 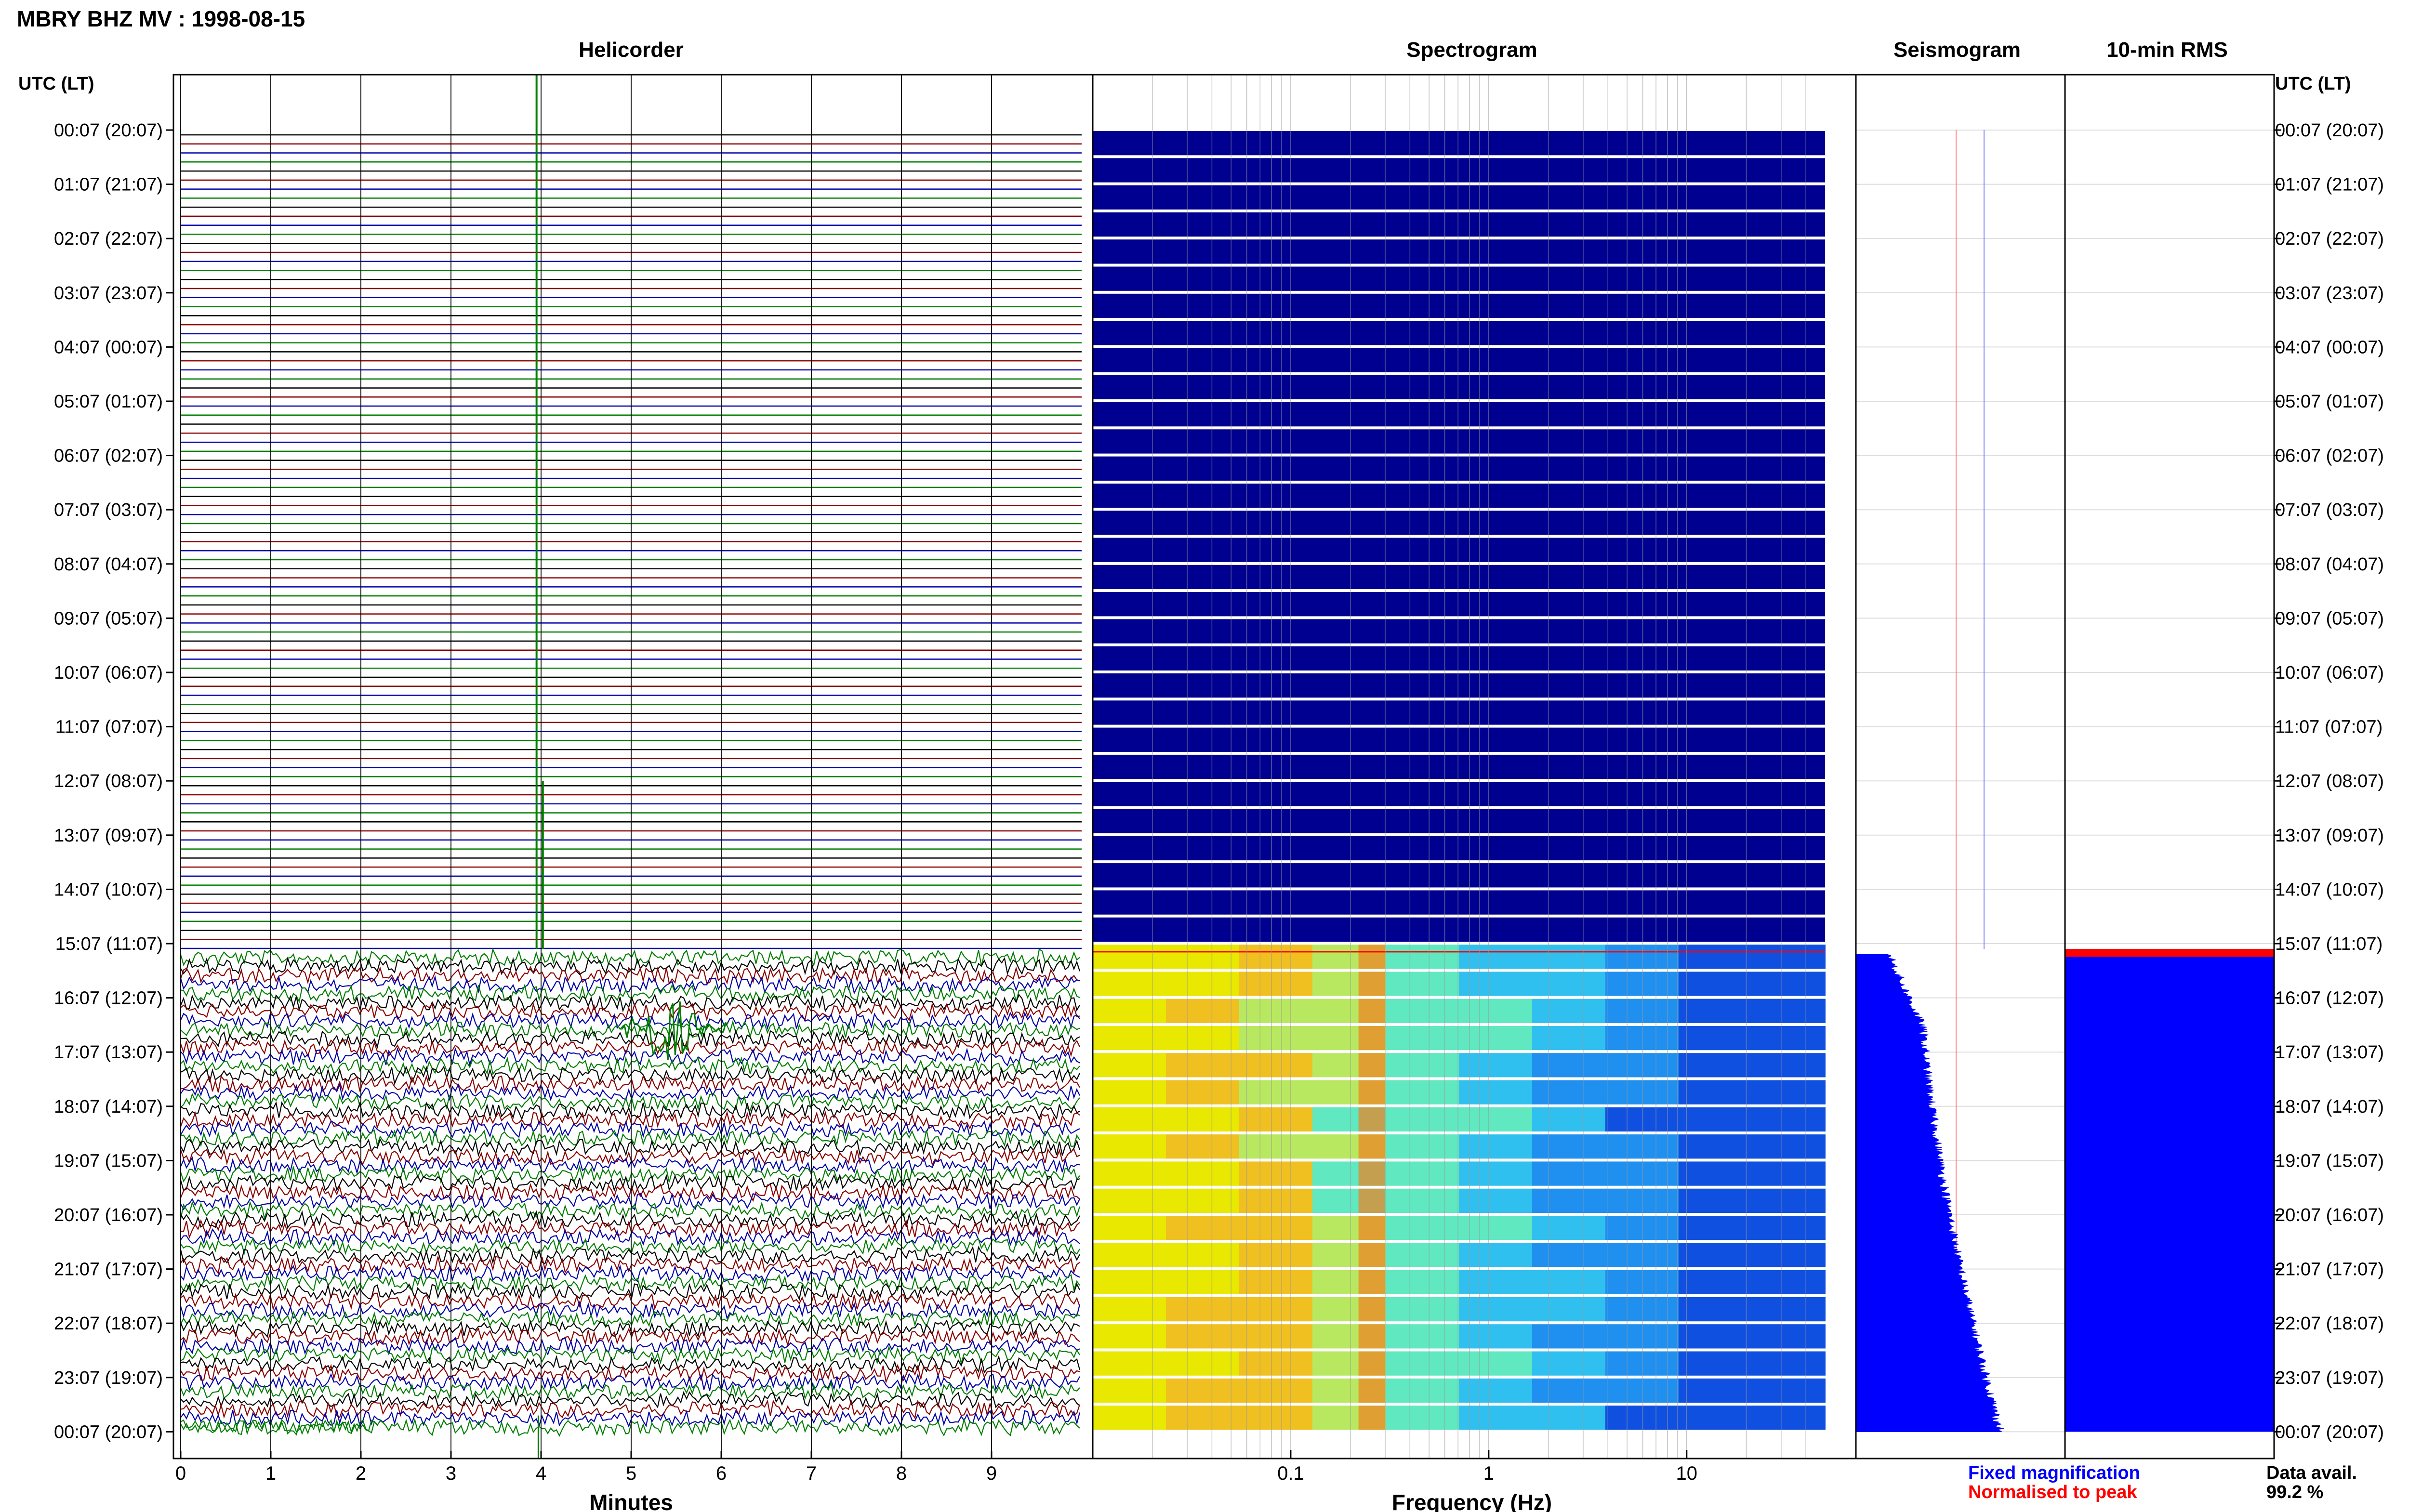 What do you see at coordinates (108, 1324) in the screenshot?
I see `left-time-label: 22:07 (18:07)` at bounding box center [108, 1324].